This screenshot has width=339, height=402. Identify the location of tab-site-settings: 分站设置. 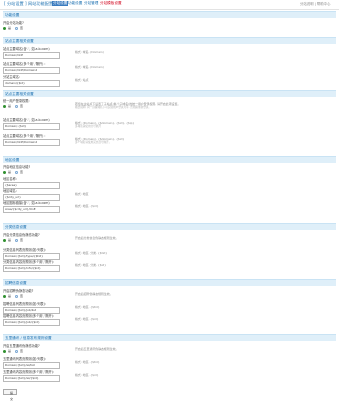
(60, 3).